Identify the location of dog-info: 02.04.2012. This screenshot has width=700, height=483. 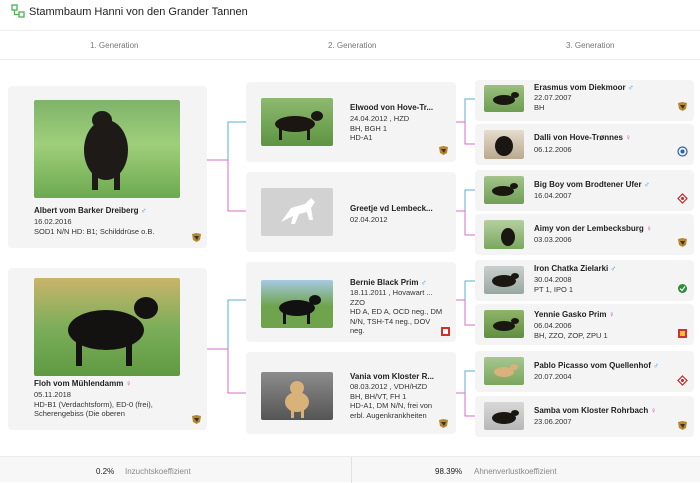
(369, 219).